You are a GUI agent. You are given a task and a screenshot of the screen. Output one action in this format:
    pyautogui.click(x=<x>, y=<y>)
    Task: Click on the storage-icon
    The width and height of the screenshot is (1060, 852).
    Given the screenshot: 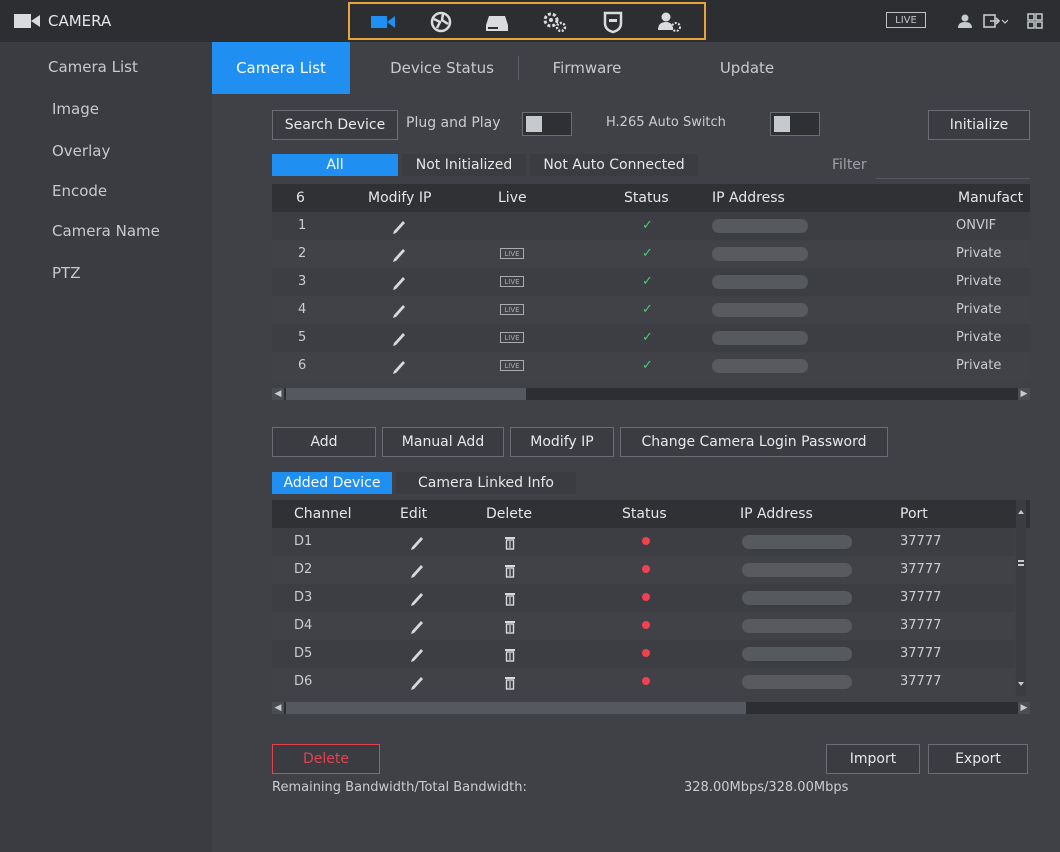 What is the action you would take?
    pyautogui.click(x=497, y=22)
    